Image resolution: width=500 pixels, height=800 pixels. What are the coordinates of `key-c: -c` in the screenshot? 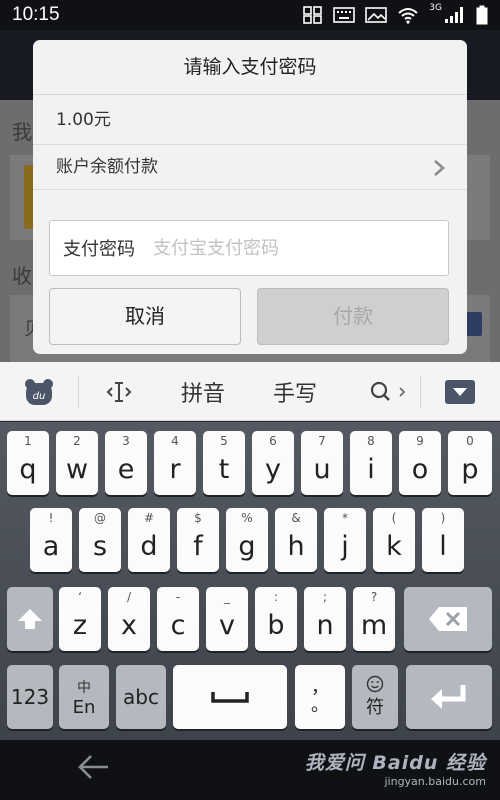 It's located at (178, 619).